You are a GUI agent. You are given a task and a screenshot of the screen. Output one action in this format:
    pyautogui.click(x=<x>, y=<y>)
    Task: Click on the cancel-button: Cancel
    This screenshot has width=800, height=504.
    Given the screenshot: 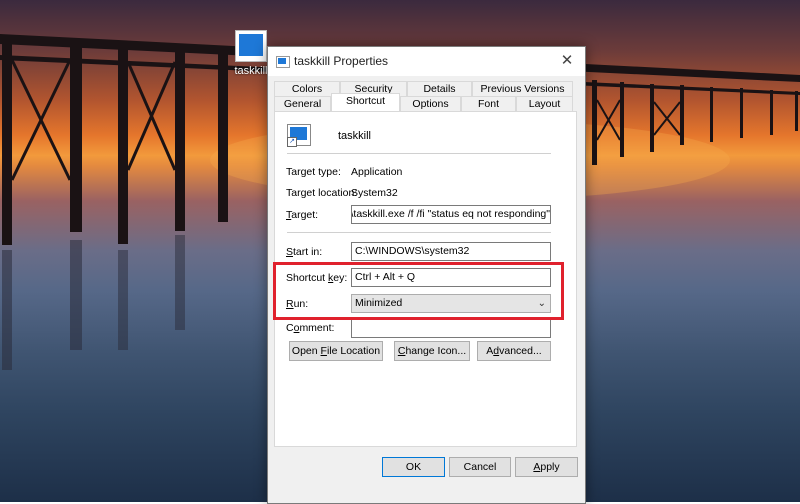 What is the action you would take?
    pyautogui.click(x=480, y=467)
    